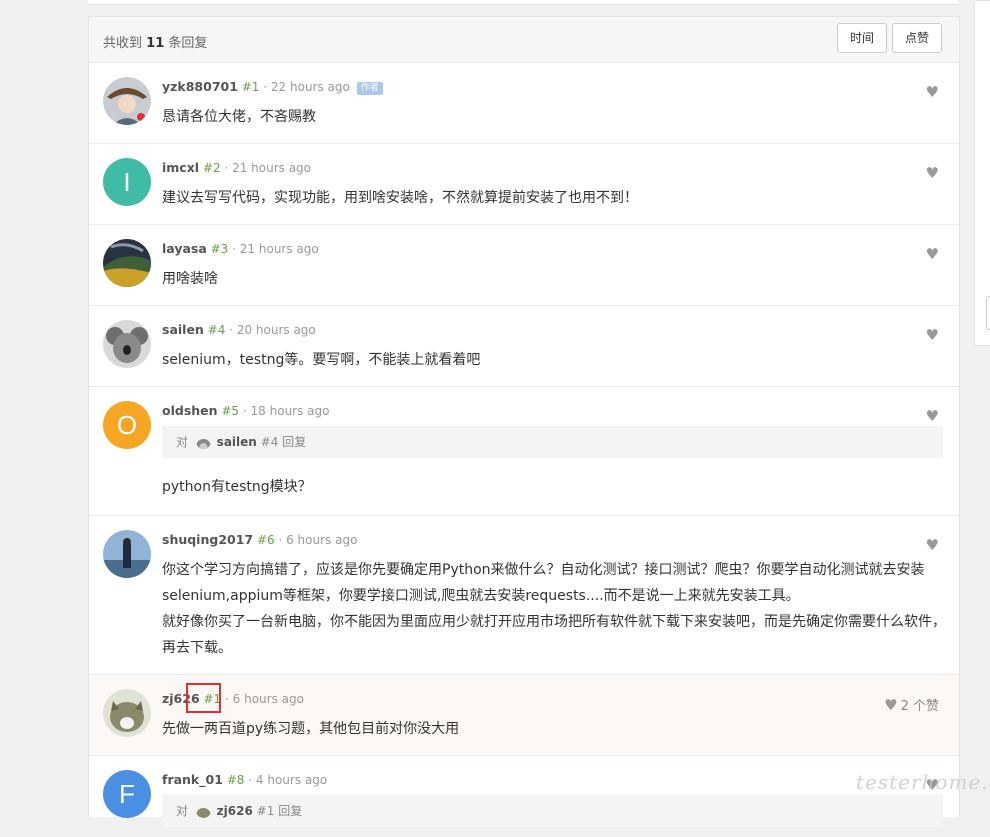 The image size is (990, 837). I want to click on reply-meta: shuqing2017 #6 · 6 hours ago, so click(259, 539).